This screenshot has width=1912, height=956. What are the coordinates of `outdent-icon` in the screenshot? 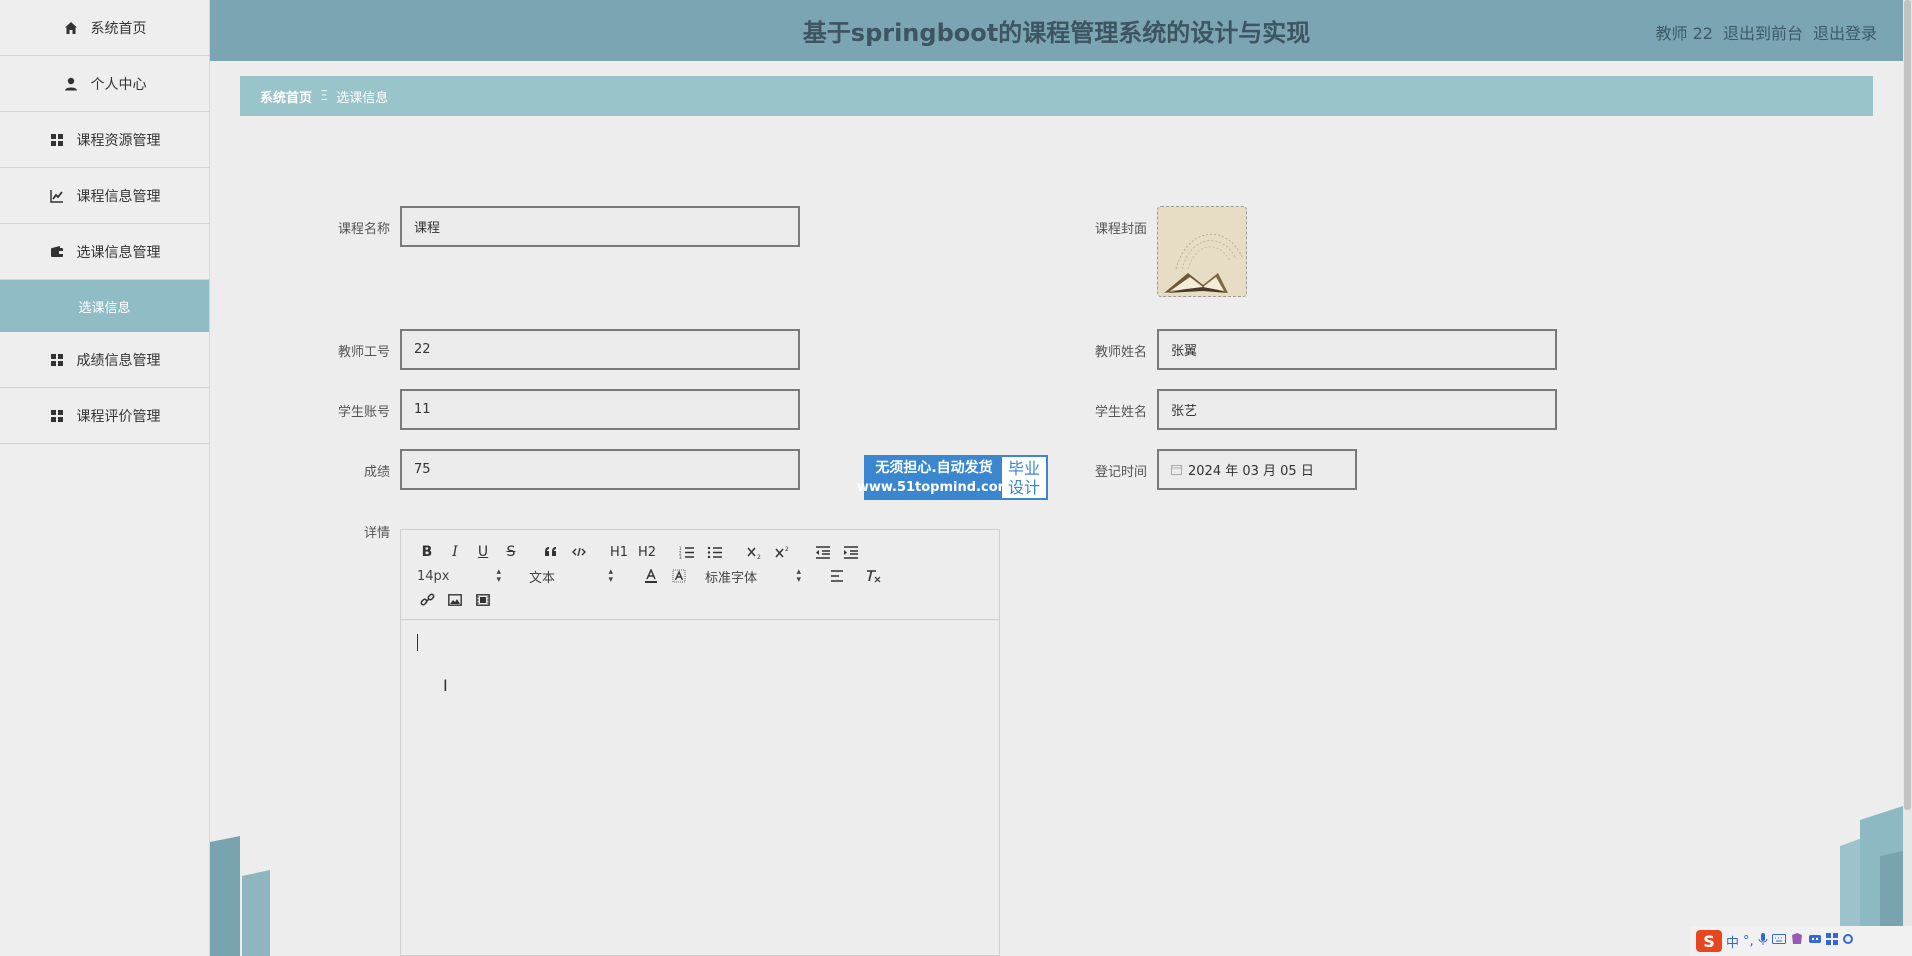 It's located at (823, 552).